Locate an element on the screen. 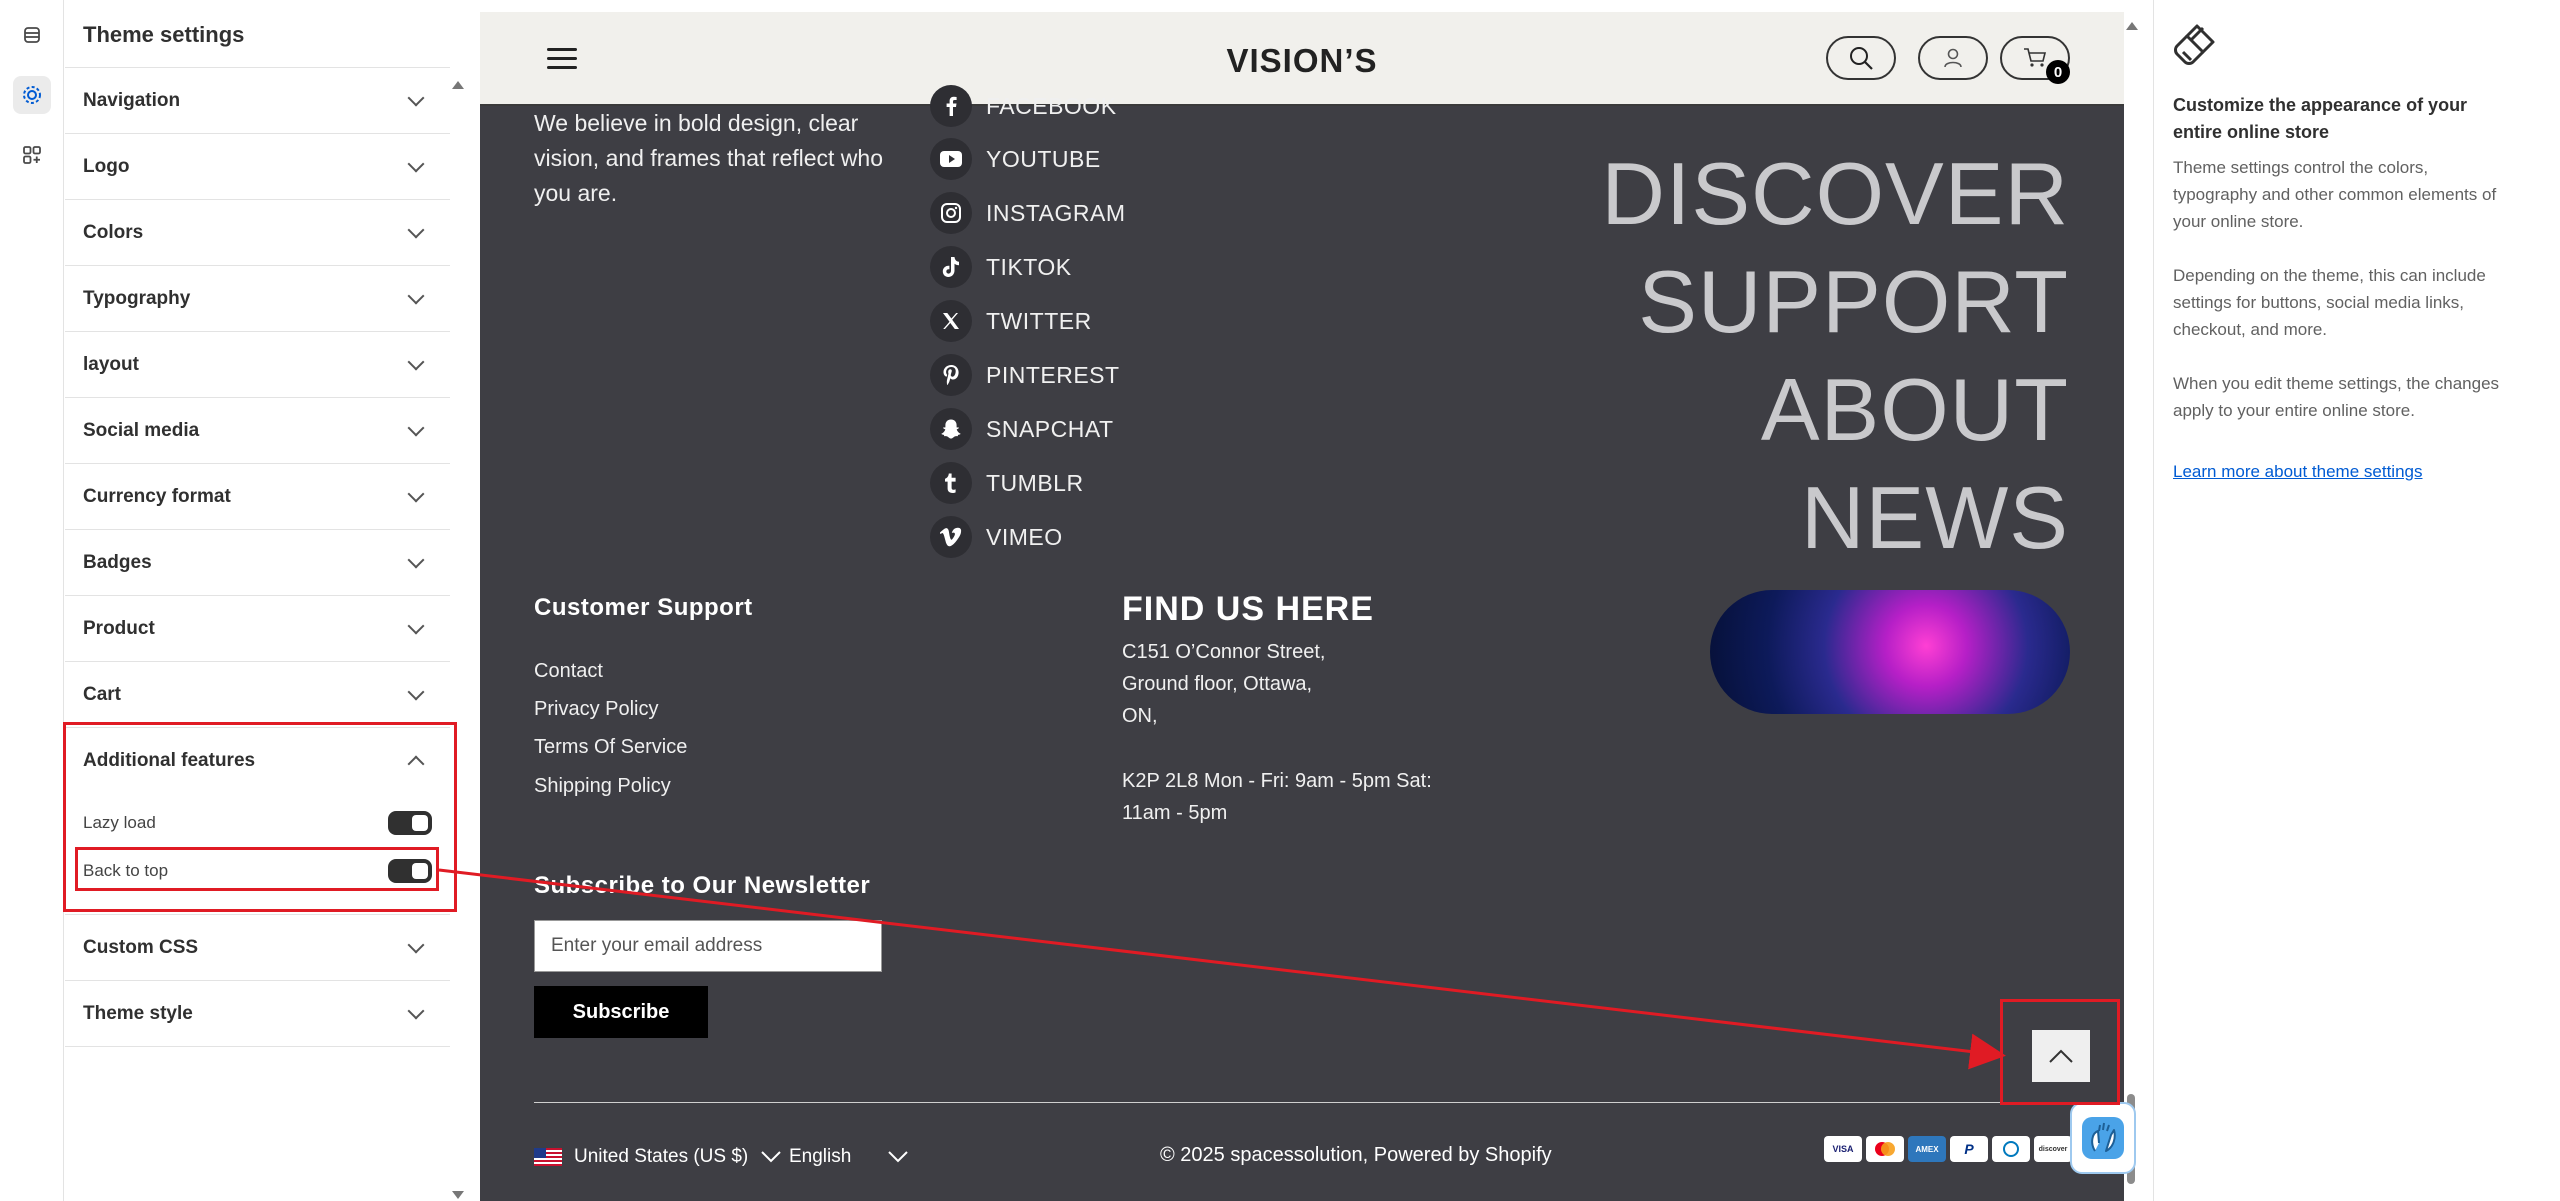 The width and height of the screenshot is (2560, 1201). newsletter-email-input: Enter your email address is located at coordinates (708, 946).